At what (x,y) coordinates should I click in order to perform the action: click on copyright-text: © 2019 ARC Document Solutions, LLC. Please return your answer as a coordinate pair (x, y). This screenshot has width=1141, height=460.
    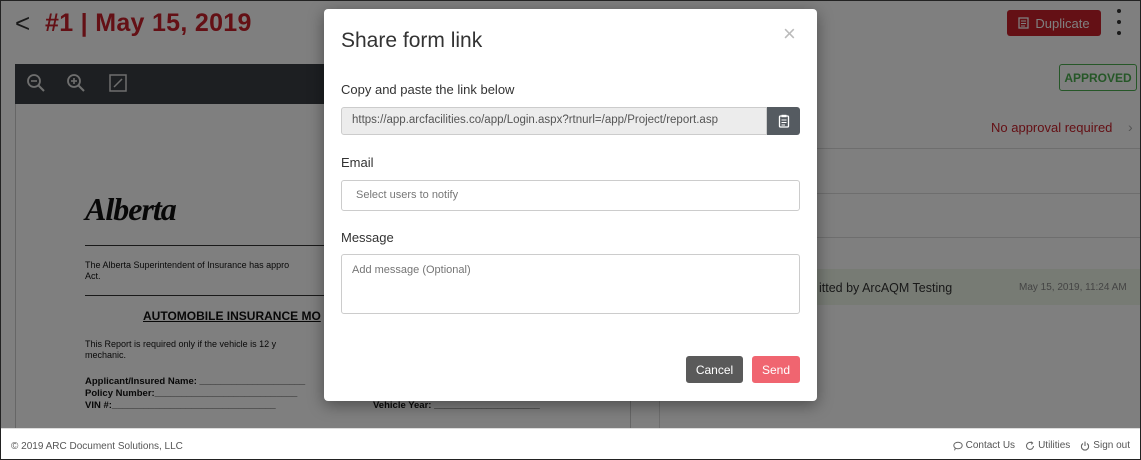
    Looking at the image, I should click on (97, 446).